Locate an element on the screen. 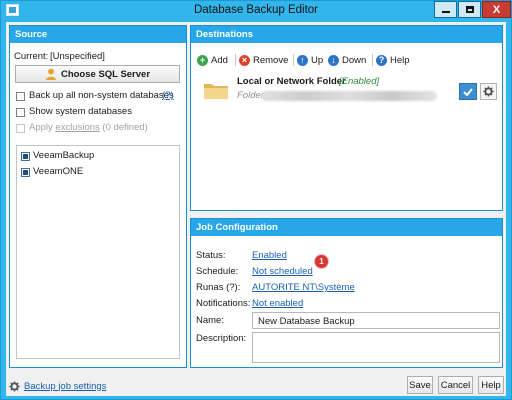 This screenshot has width=512, height=400. database-checkbox-veeamone is located at coordinates (25, 172).